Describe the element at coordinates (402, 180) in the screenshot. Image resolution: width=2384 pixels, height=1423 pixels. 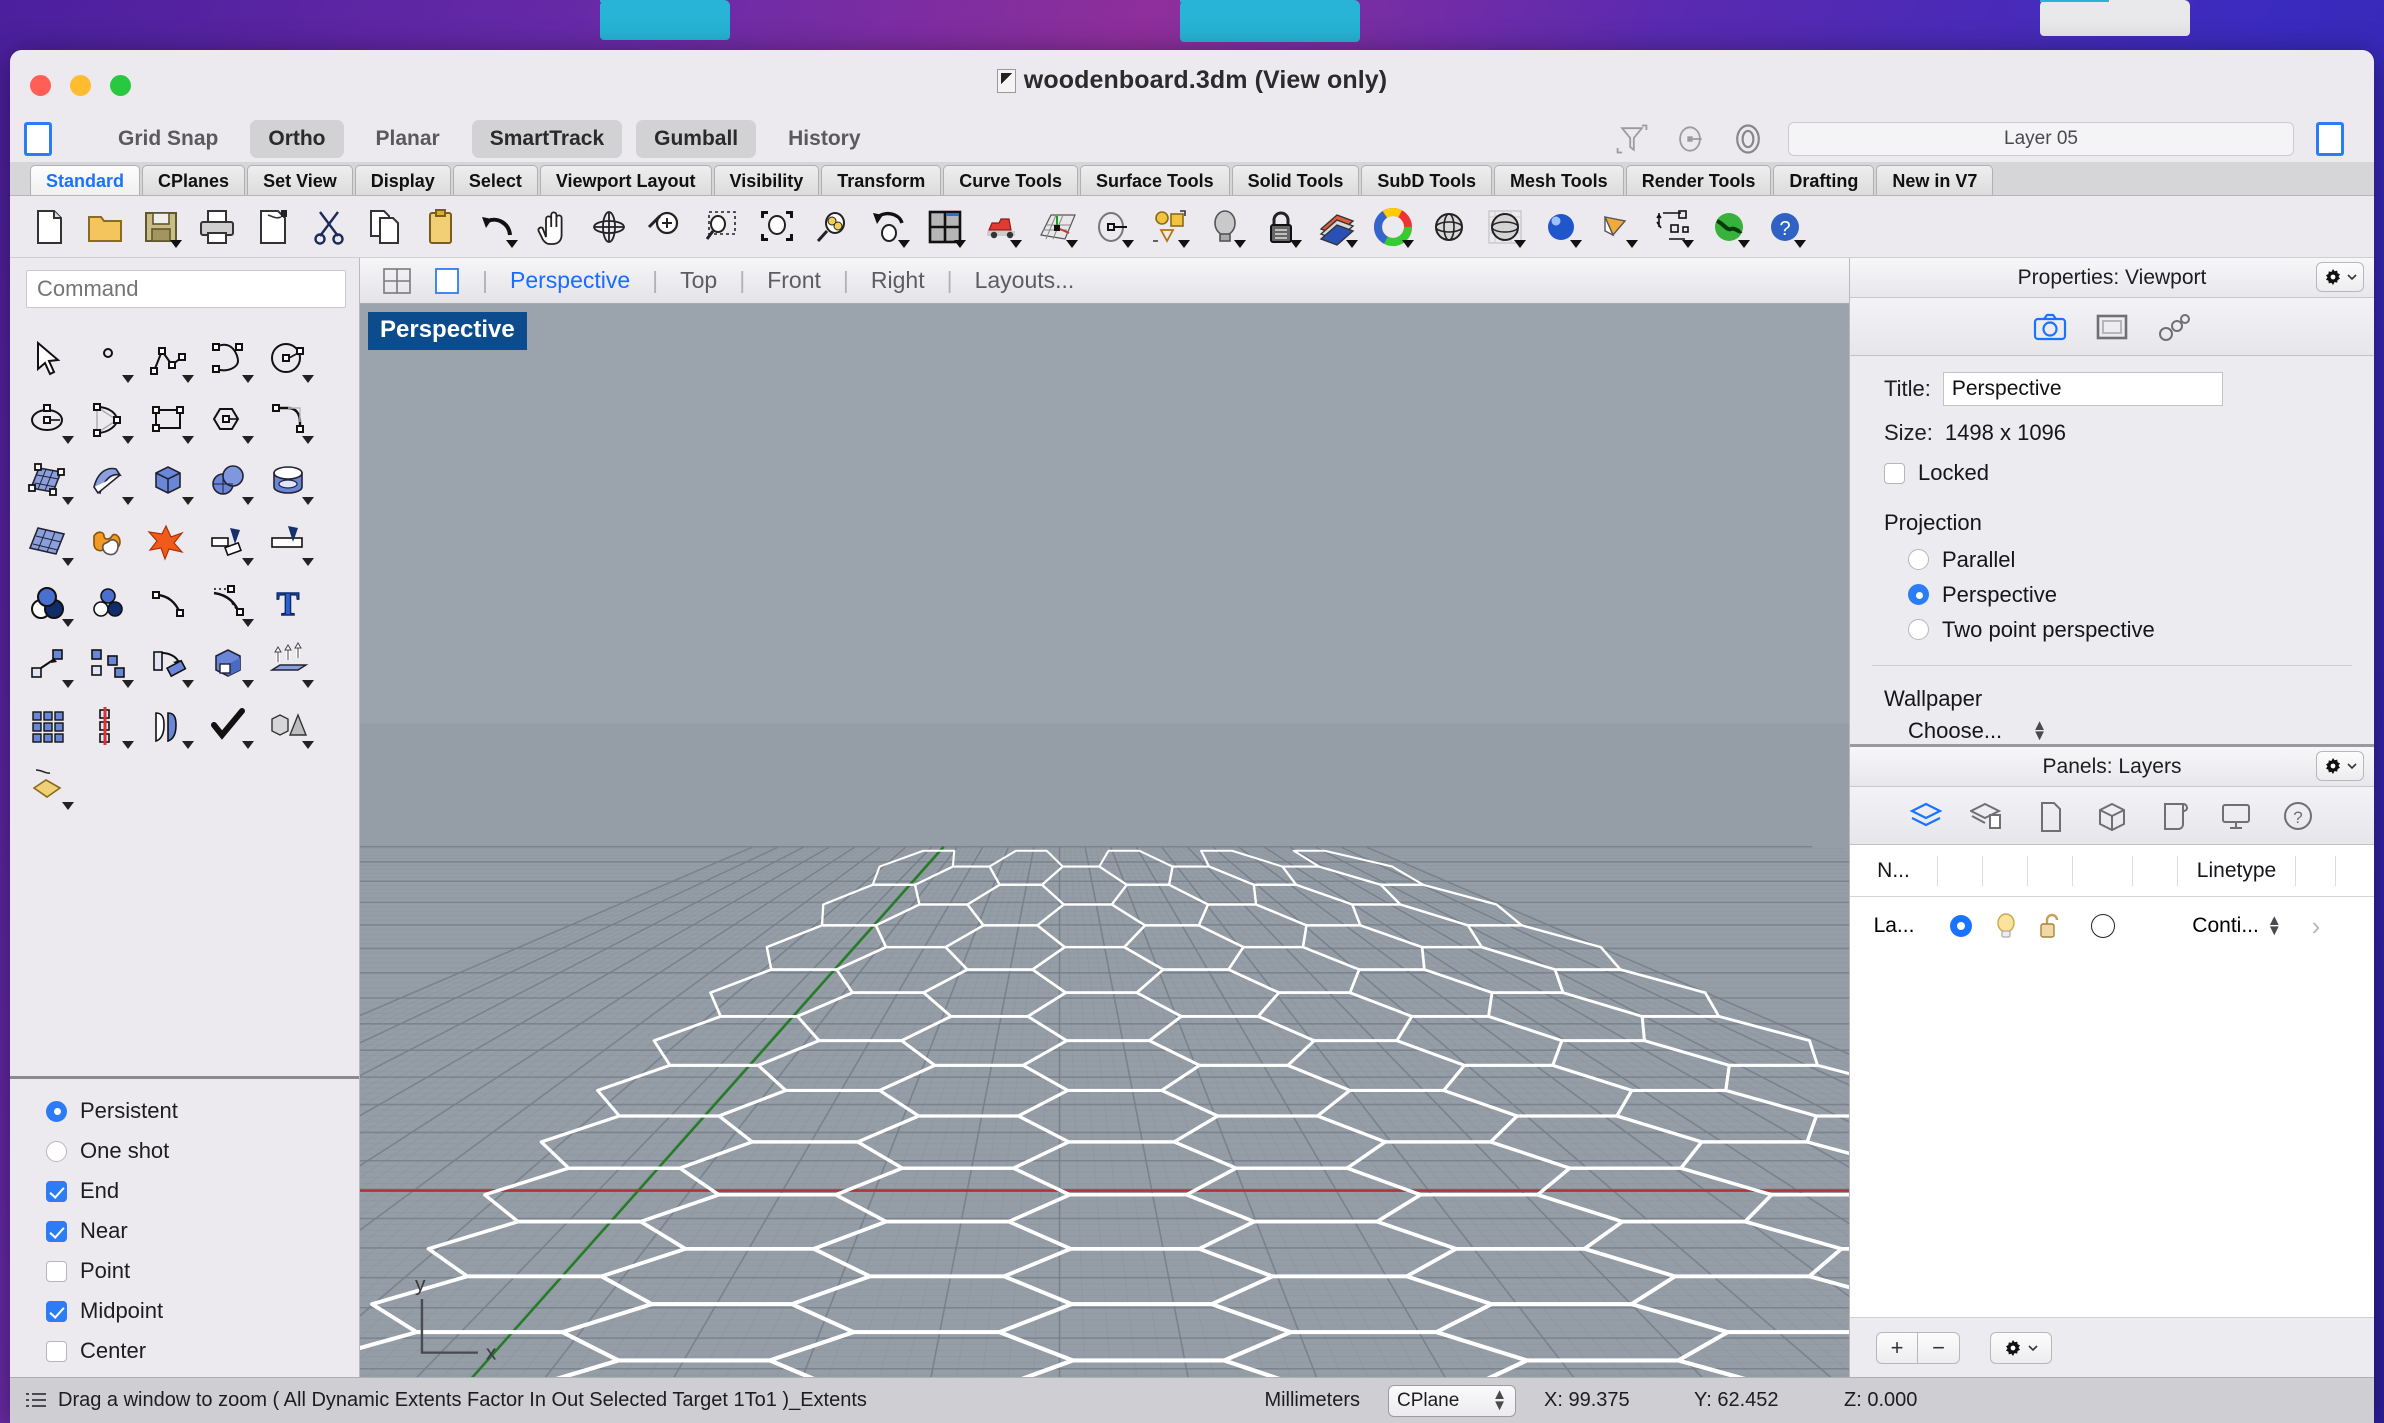
I see `tab-display: Display` at that location.